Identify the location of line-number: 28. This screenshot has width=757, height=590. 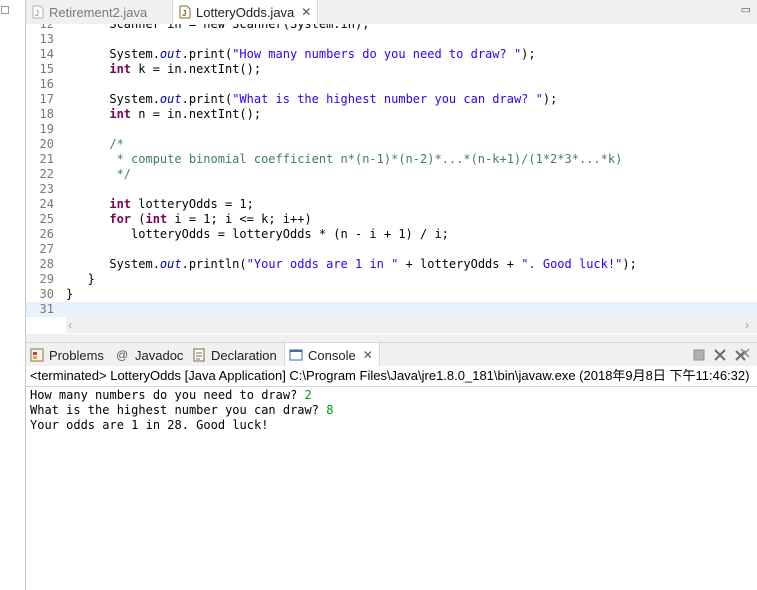
(46, 264).